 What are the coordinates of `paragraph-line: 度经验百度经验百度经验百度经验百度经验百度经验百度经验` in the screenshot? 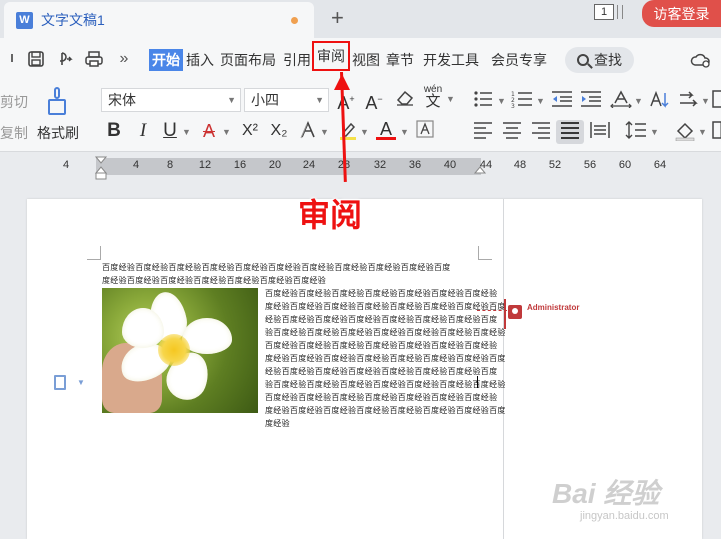 It's located at (214, 280).